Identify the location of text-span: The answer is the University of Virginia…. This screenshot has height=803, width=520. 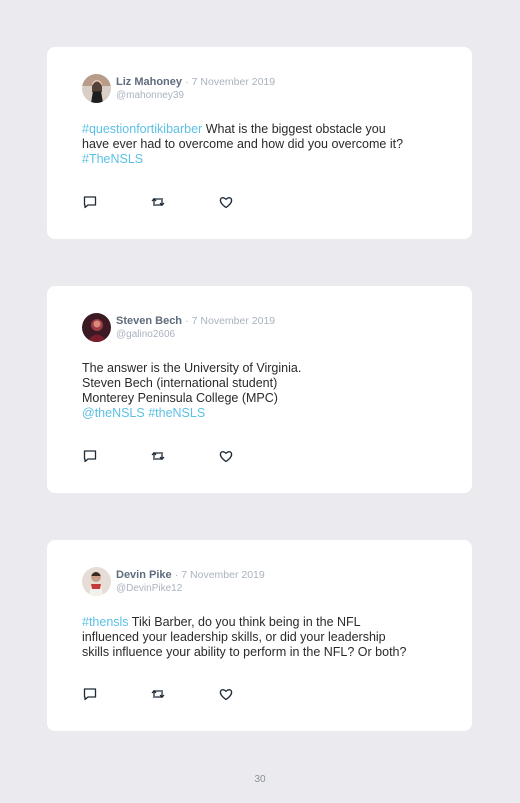
(192, 368).